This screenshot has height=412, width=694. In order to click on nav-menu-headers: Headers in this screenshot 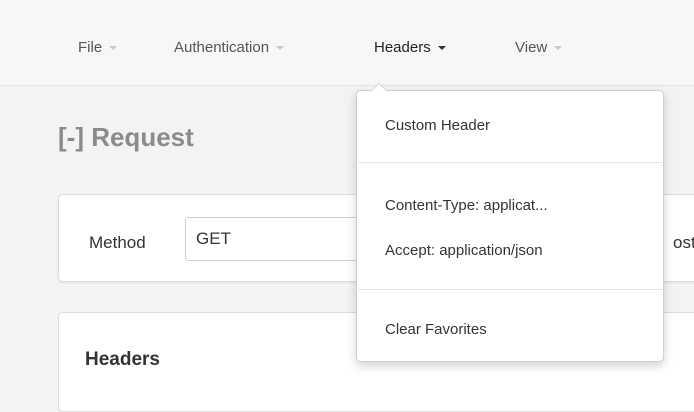, I will do `click(410, 47)`.